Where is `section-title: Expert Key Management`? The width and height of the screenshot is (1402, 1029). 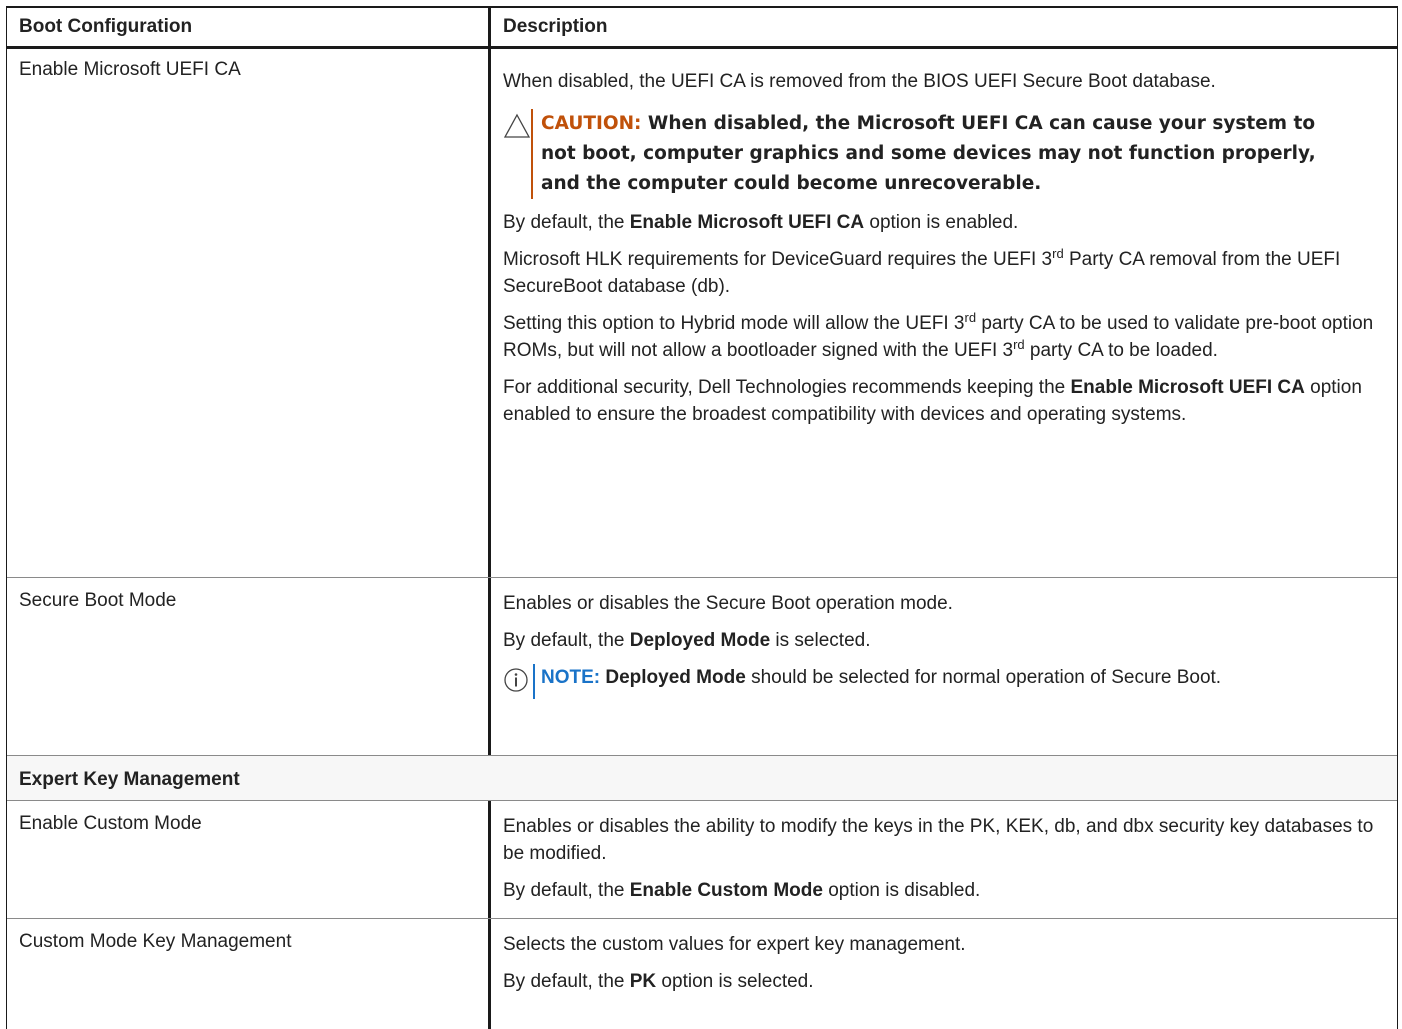 section-title: Expert Key Management is located at coordinates (129, 779).